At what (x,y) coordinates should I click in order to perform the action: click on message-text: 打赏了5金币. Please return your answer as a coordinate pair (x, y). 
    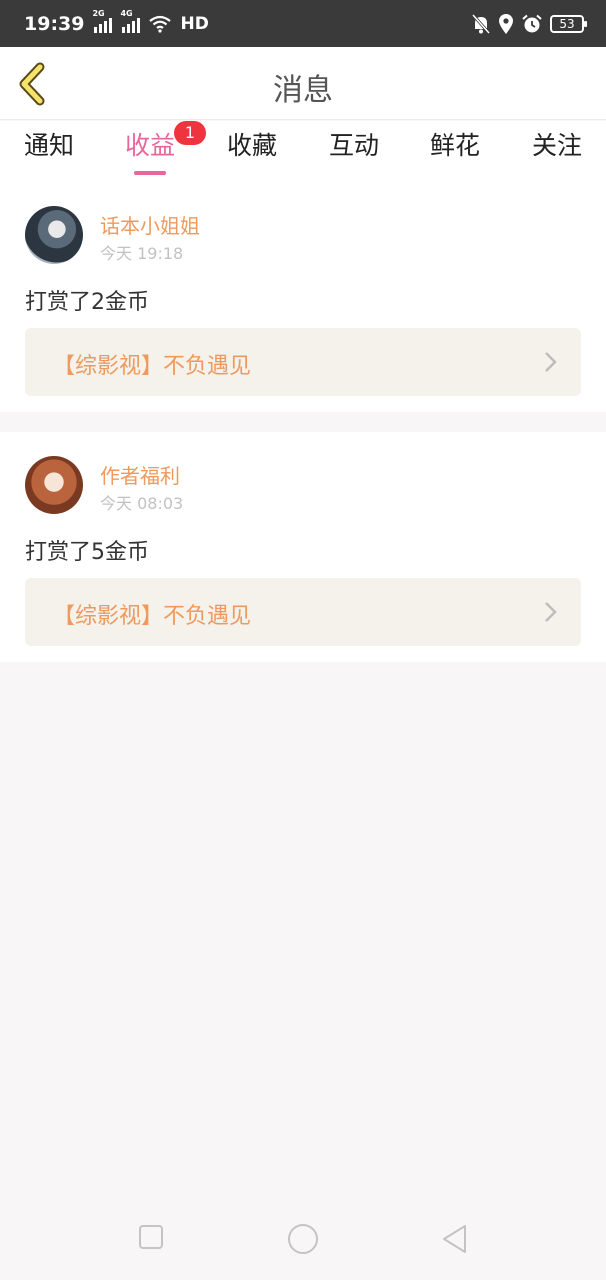
    Looking at the image, I should click on (87, 552).